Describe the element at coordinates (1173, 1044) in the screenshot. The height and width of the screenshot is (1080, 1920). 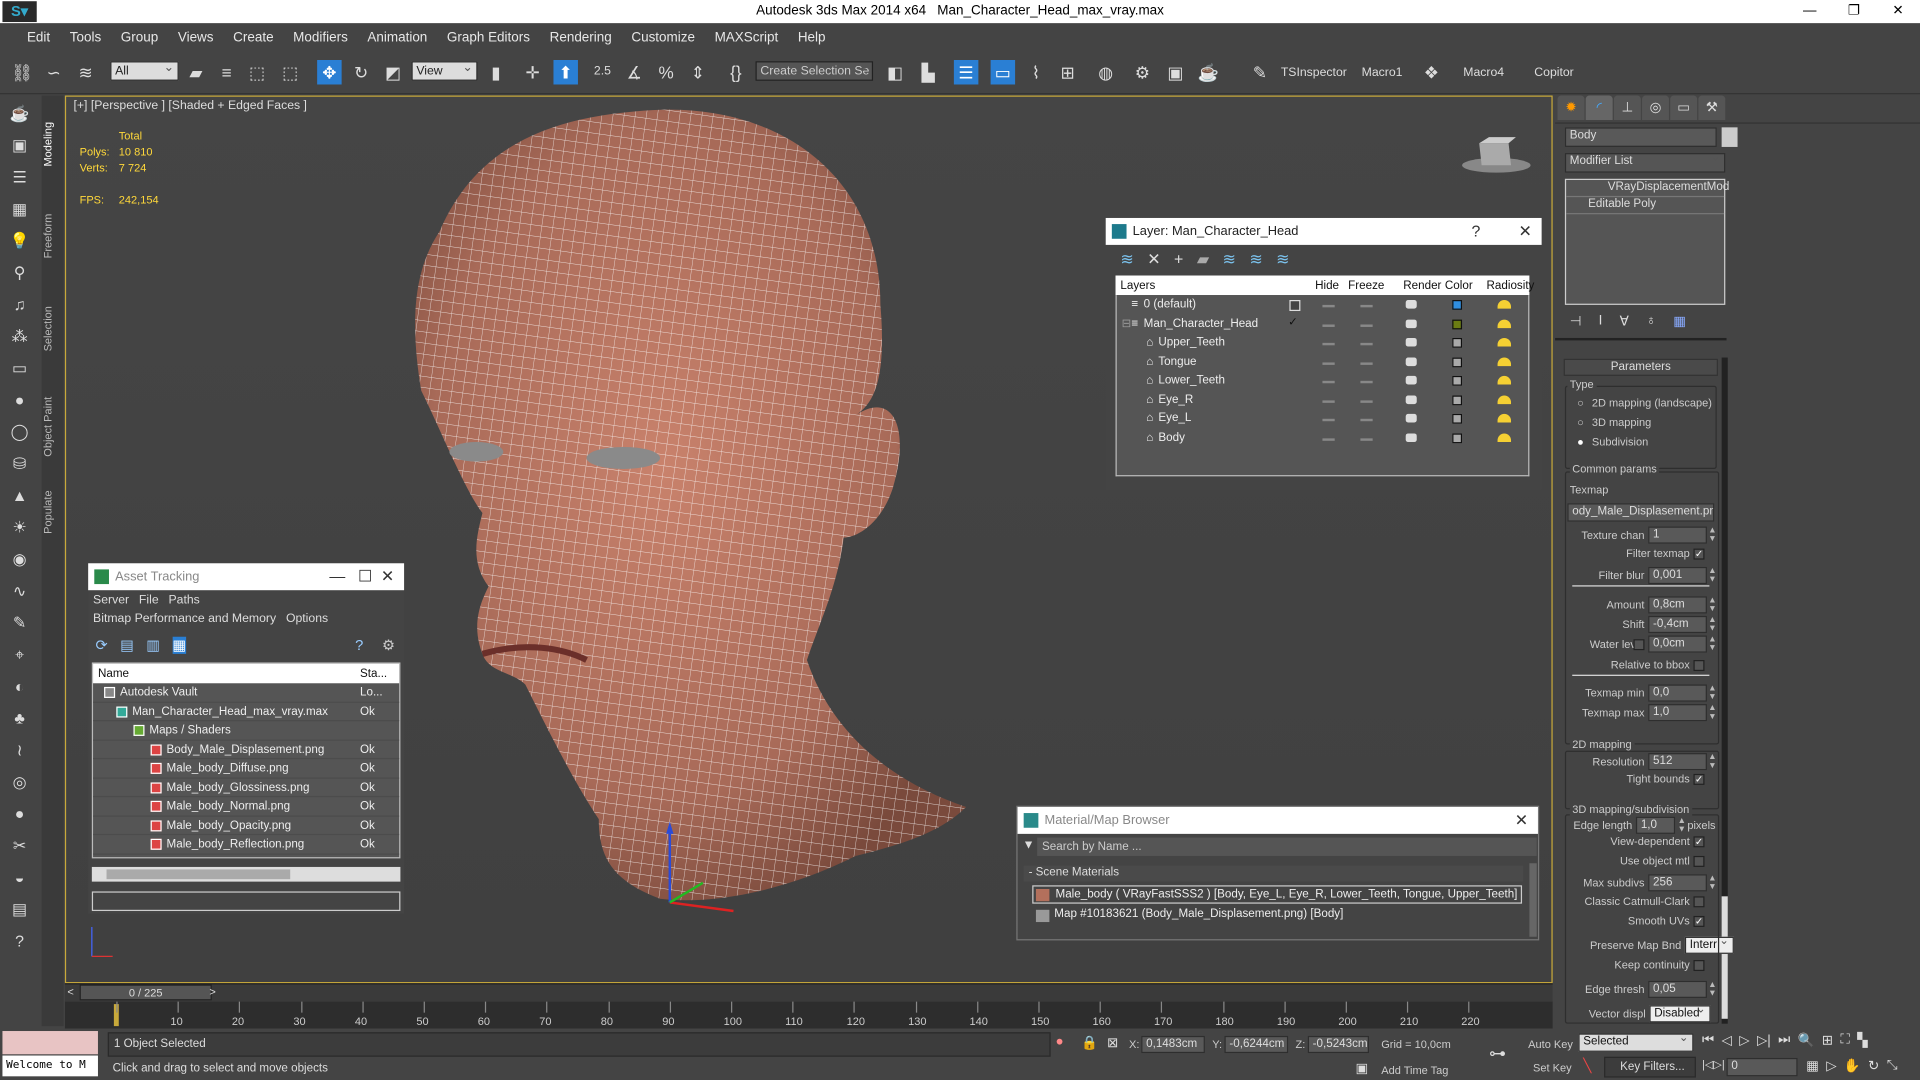
I see `x-coord-field: 0,1483cm` at that location.